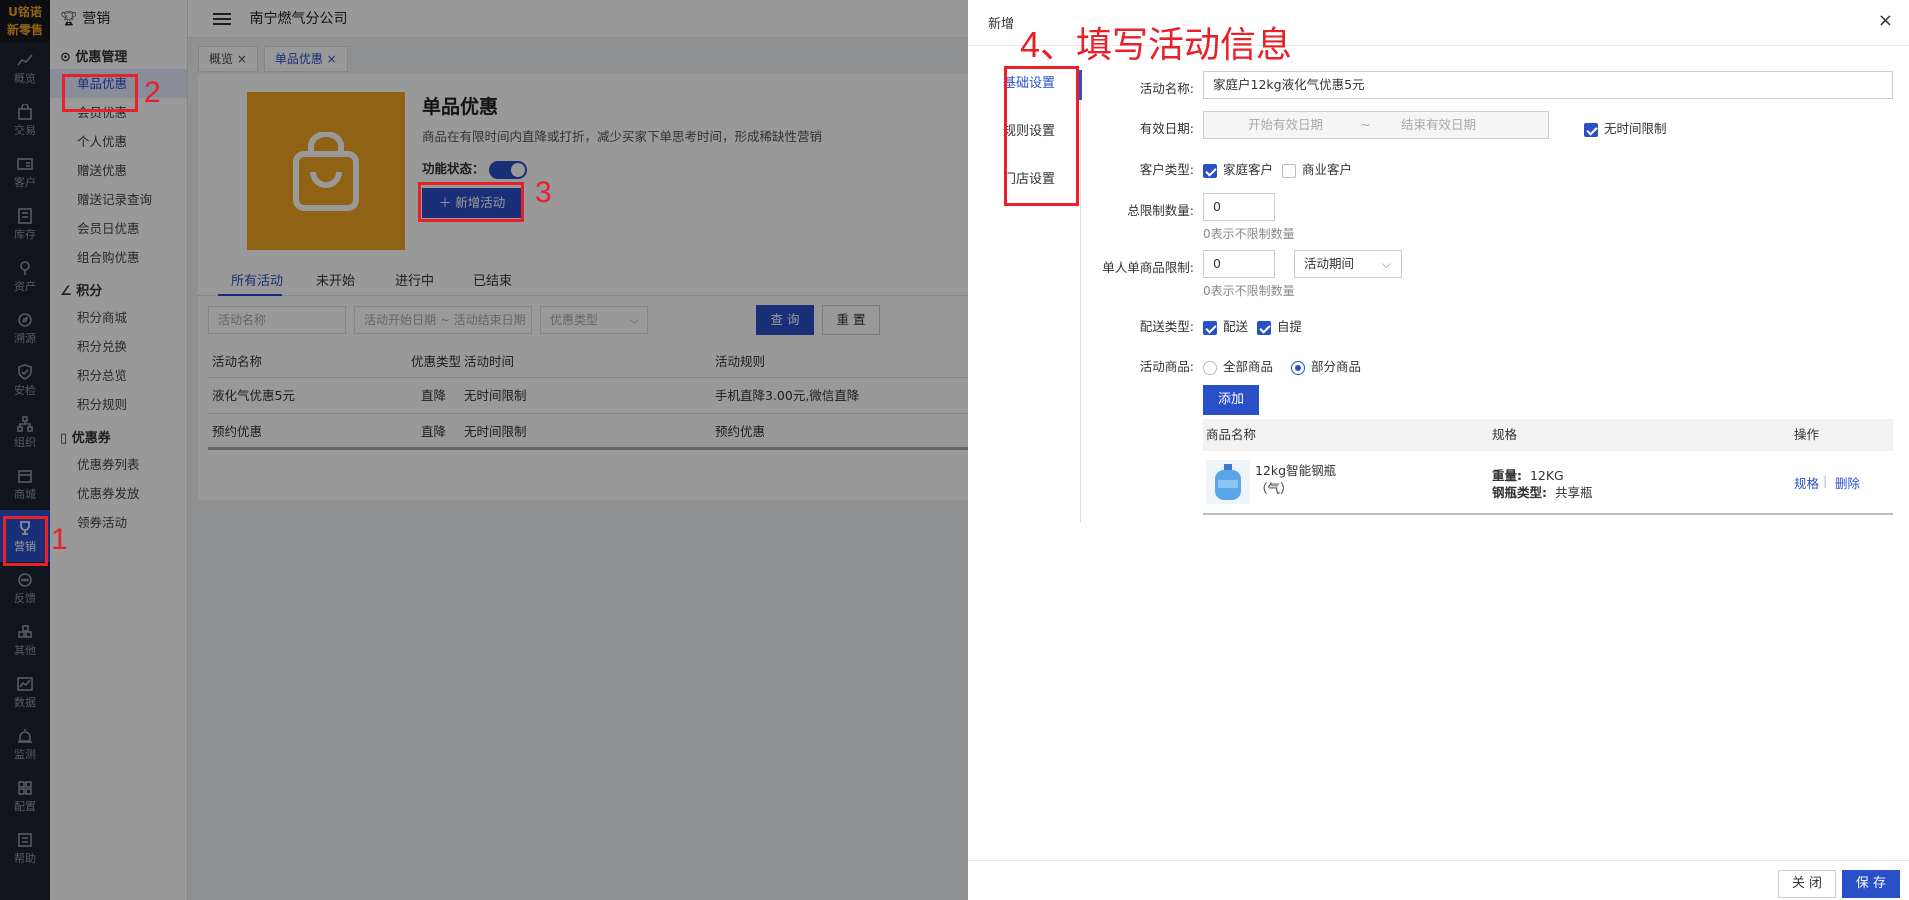 The width and height of the screenshot is (1909, 900). I want to click on activity-name-field: 家庭户12kg液化气优惠5元, so click(1548, 85).